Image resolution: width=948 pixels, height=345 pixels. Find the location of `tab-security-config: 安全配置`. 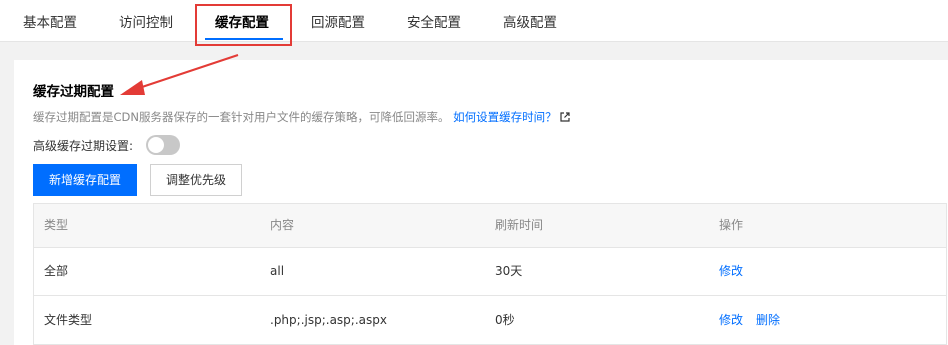

tab-security-config: 安全配置 is located at coordinates (434, 20).